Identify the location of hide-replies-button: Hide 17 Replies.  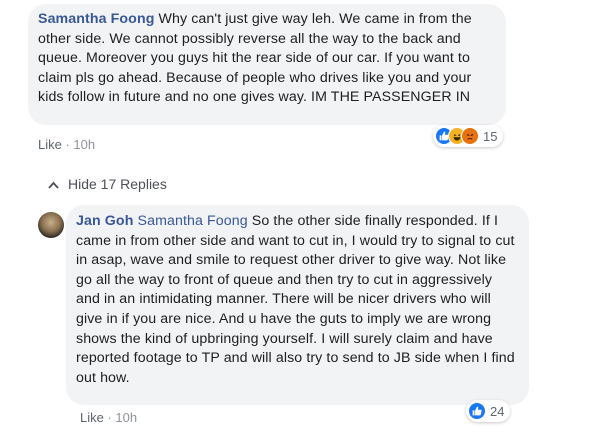
(107, 184).